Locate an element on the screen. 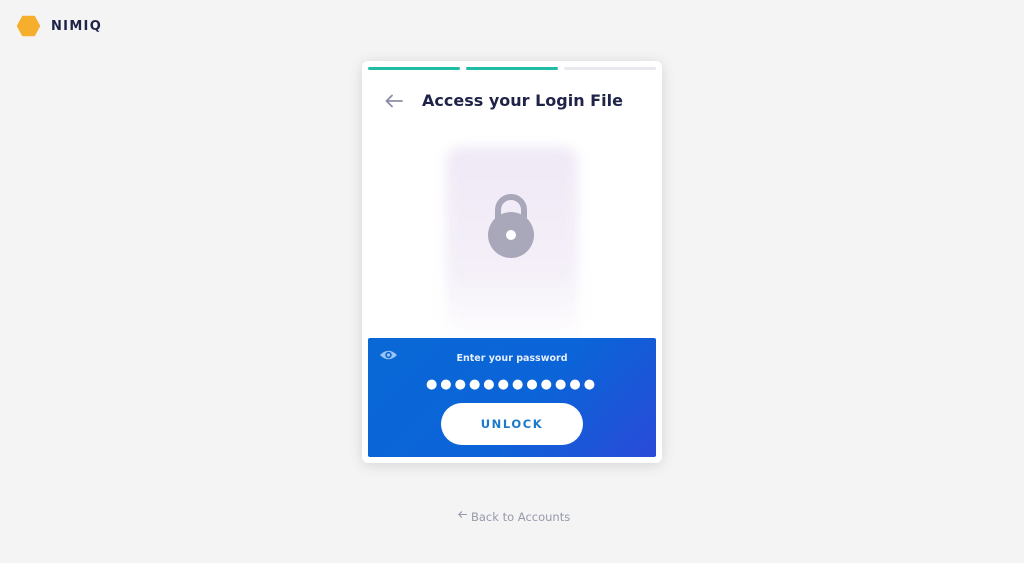 This screenshot has height=563, width=1024. password-panel: Enter your password UNLOCK is located at coordinates (512, 397).